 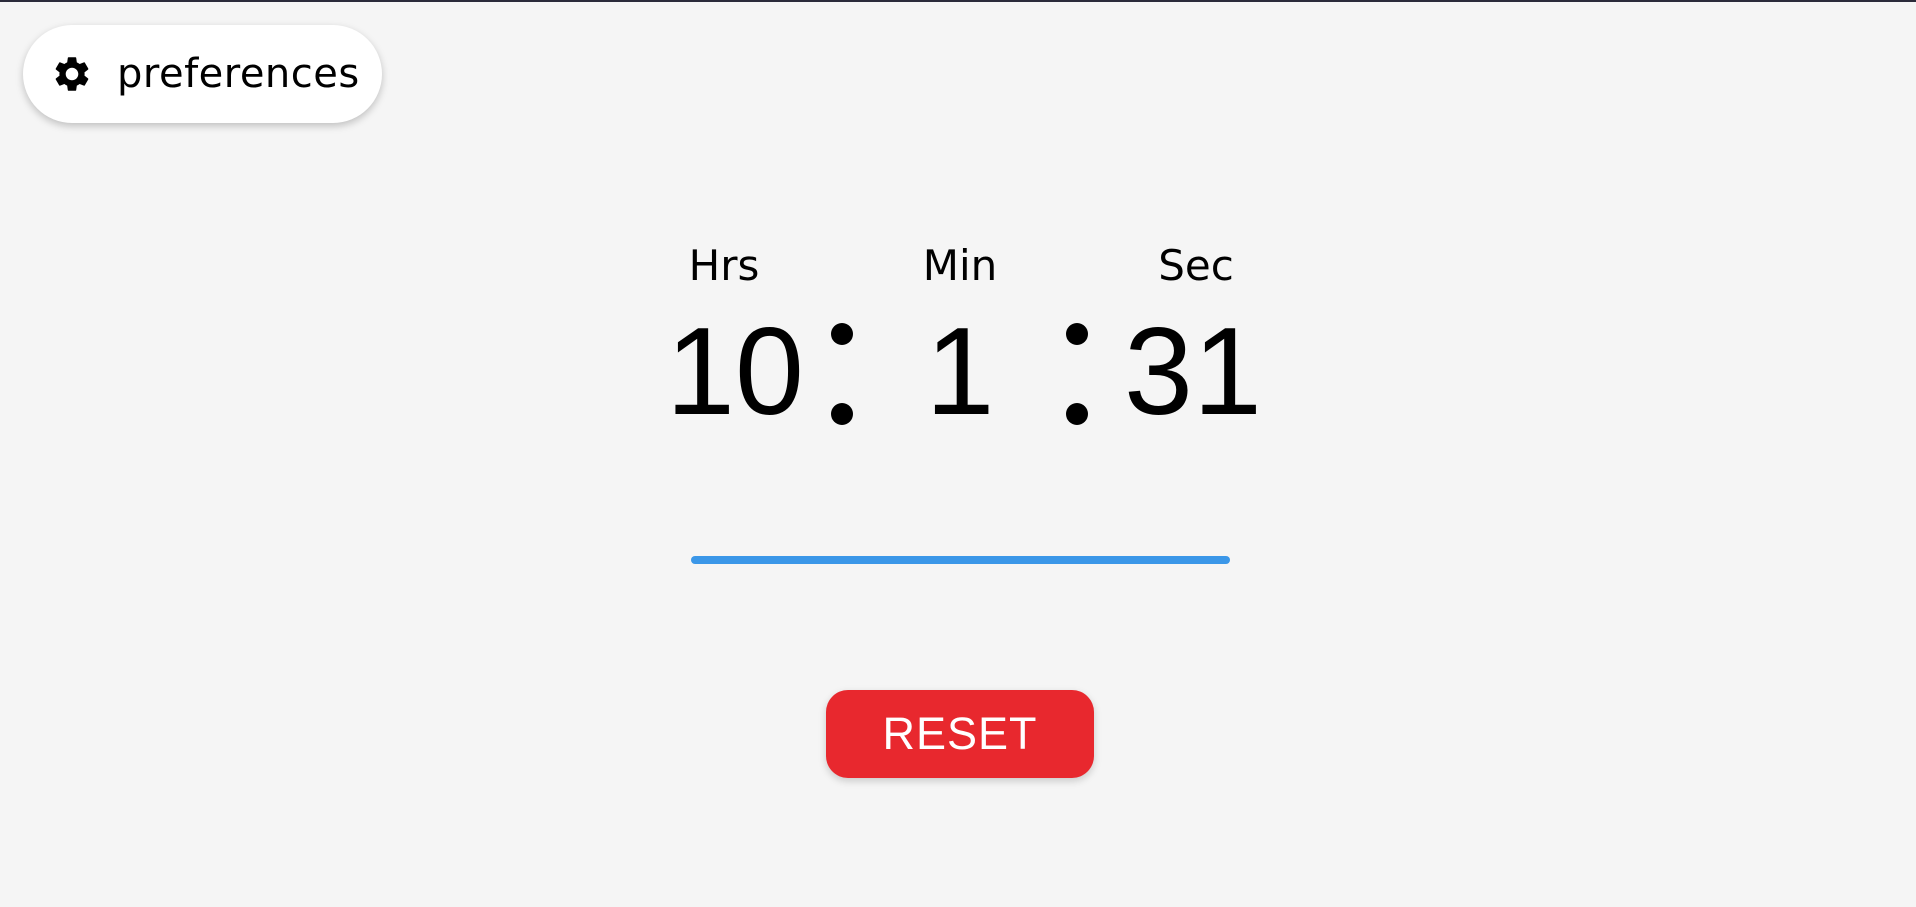 What do you see at coordinates (238, 74) in the screenshot?
I see `preferences-label: preferences` at bounding box center [238, 74].